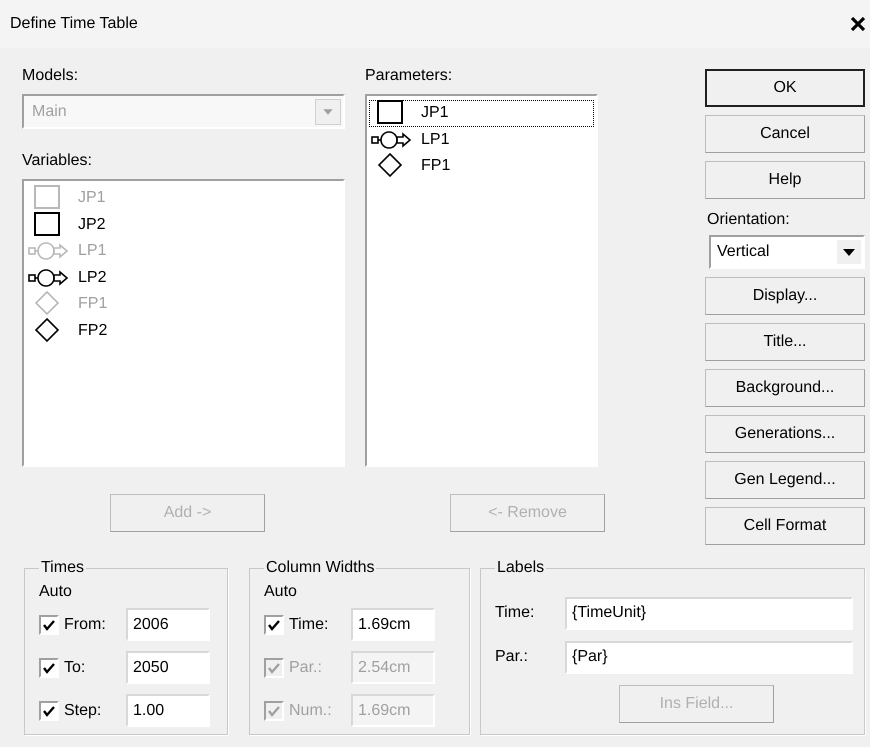 The image size is (870, 747). What do you see at coordinates (168, 710) in the screenshot?
I see `input-field: 1.00` at bounding box center [168, 710].